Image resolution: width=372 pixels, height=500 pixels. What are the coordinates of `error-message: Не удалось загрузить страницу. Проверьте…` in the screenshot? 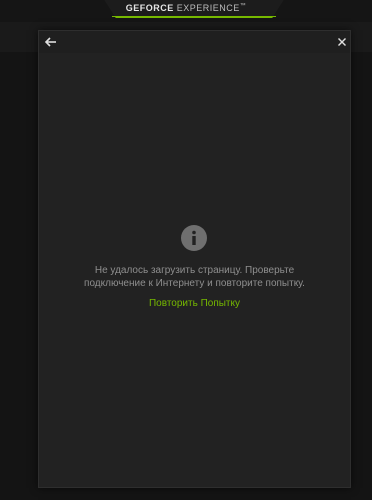 It's located at (194, 277).